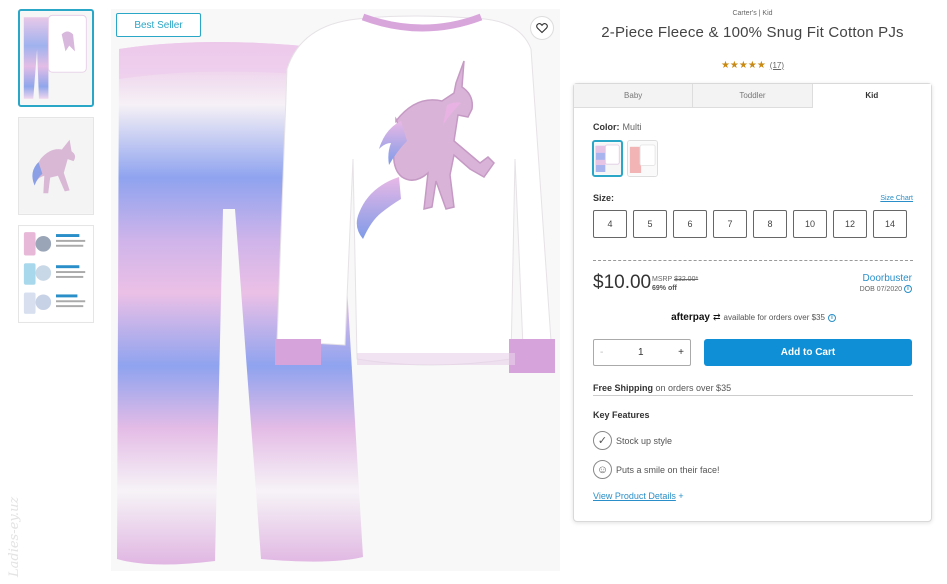  Describe the element at coordinates (601, 352) in the screenshot. I see `quantity-decrease-button: -` at that location.